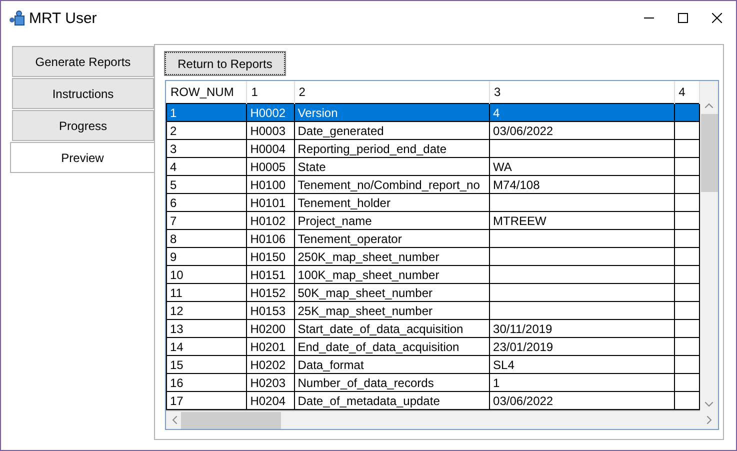  Describe the element at coordinates (392, 203) in the screenshot. I see `table-cell: Tenement_holder` at that location.